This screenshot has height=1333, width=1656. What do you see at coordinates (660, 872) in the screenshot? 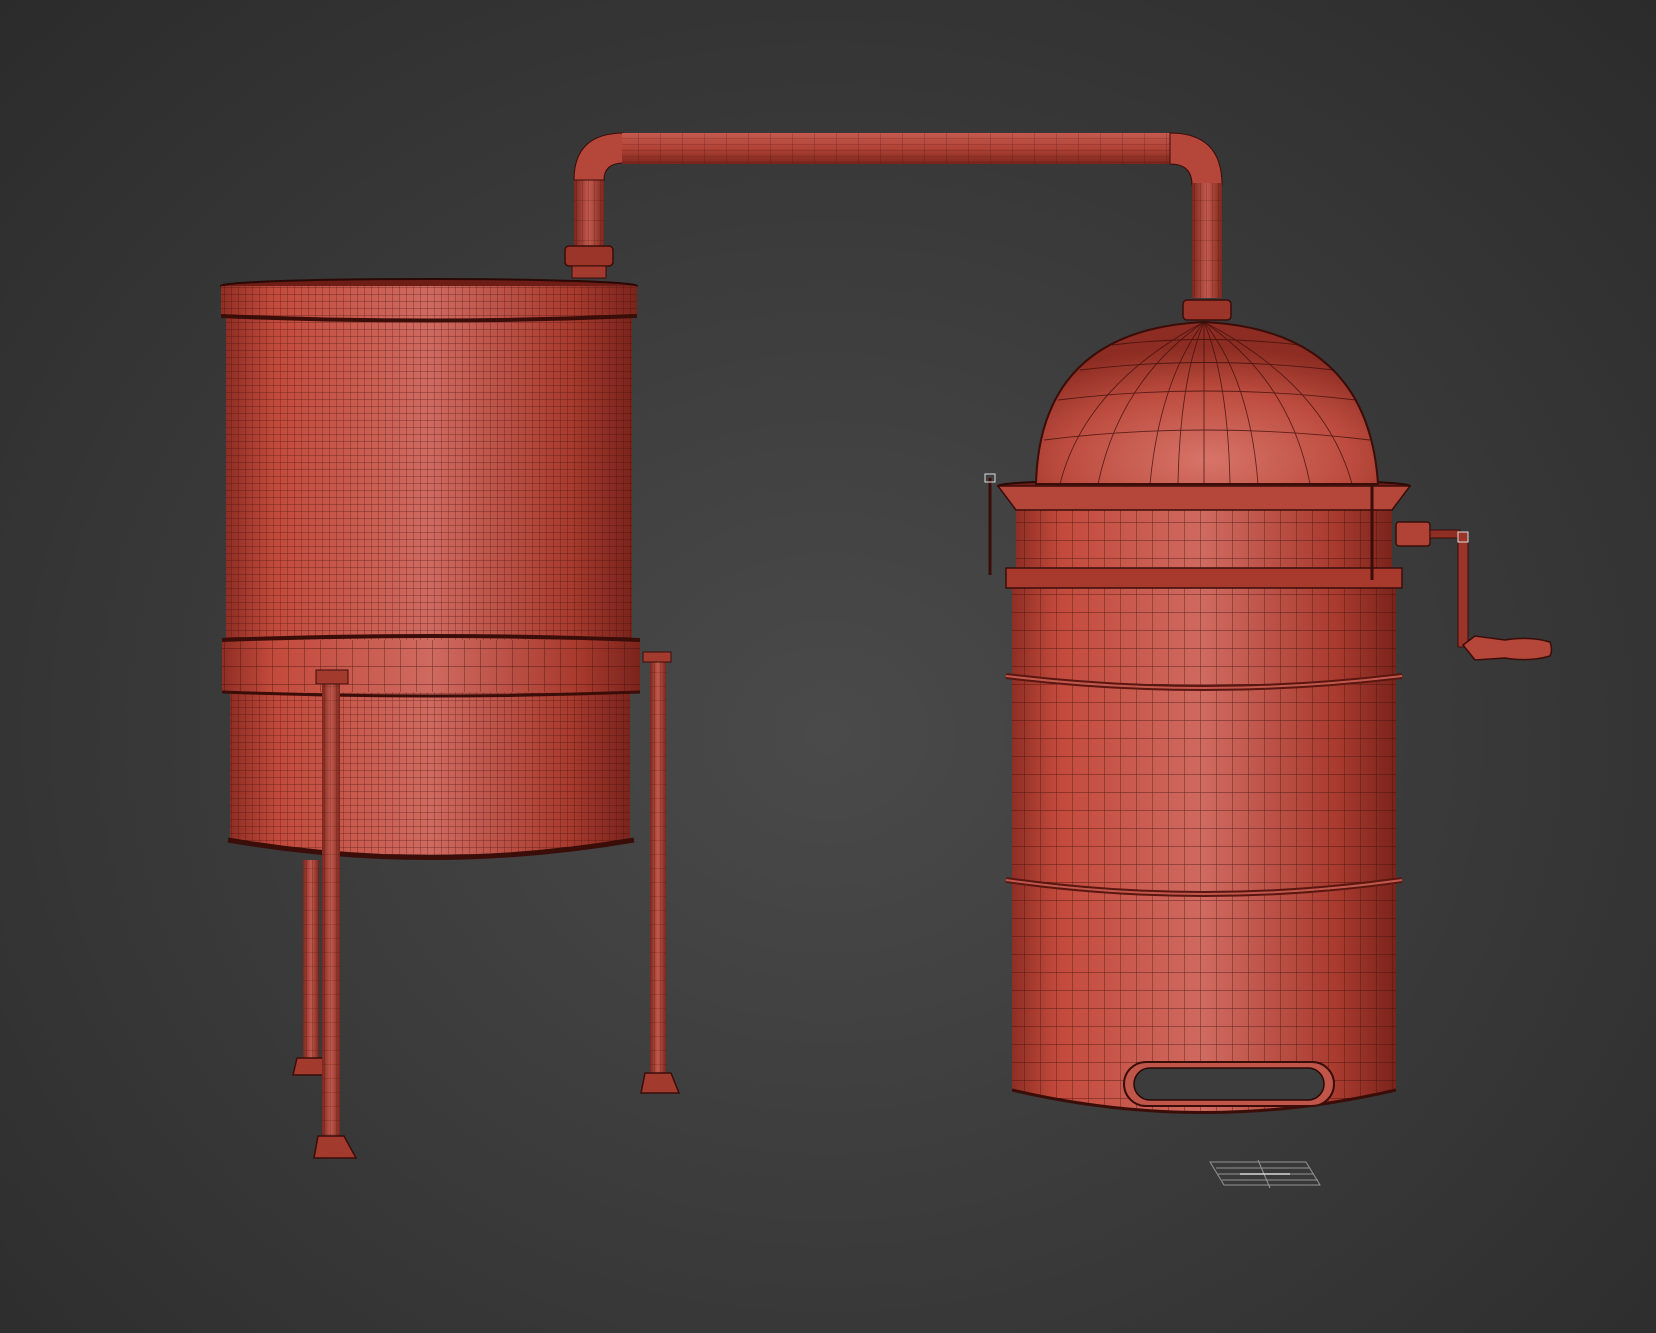
I see `leg-right` at bounding box center [660, 872].